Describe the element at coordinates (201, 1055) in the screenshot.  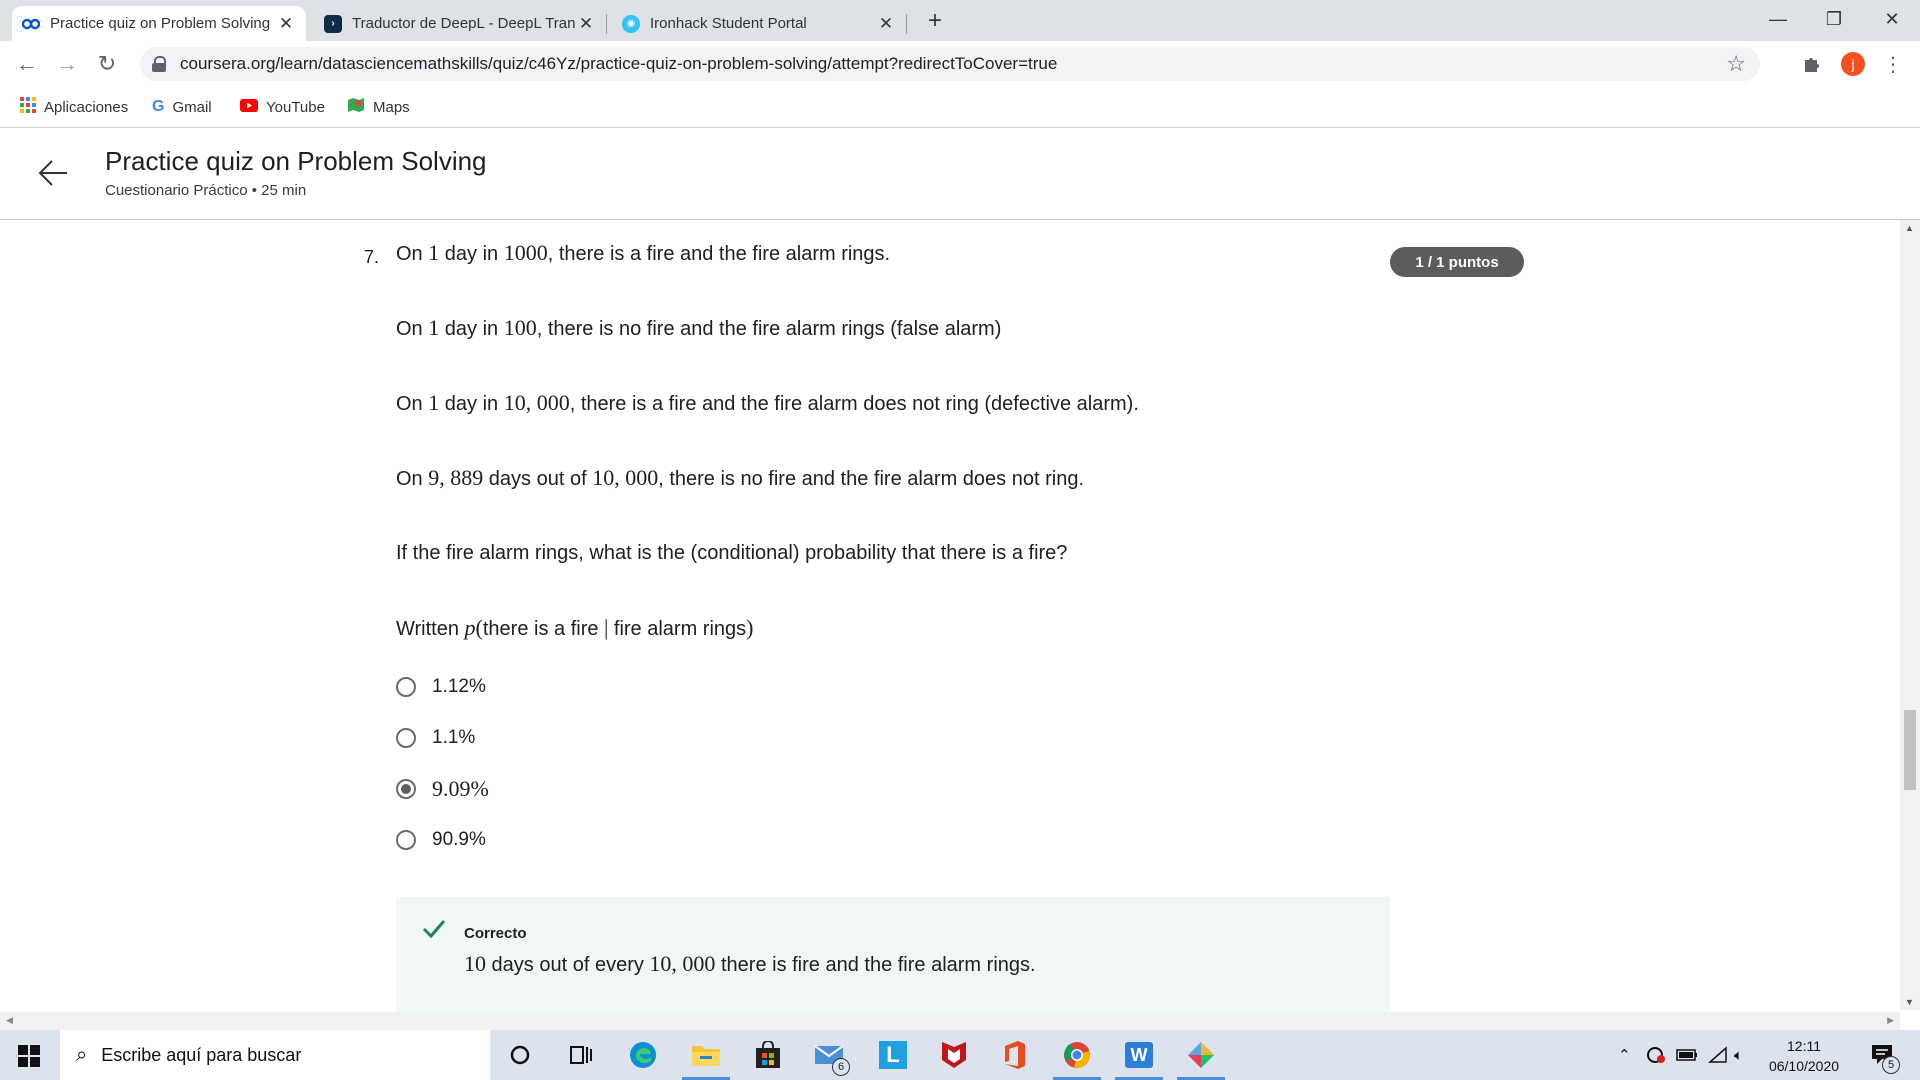
I see `search-input: Escribe aquí para buscar` at that location.